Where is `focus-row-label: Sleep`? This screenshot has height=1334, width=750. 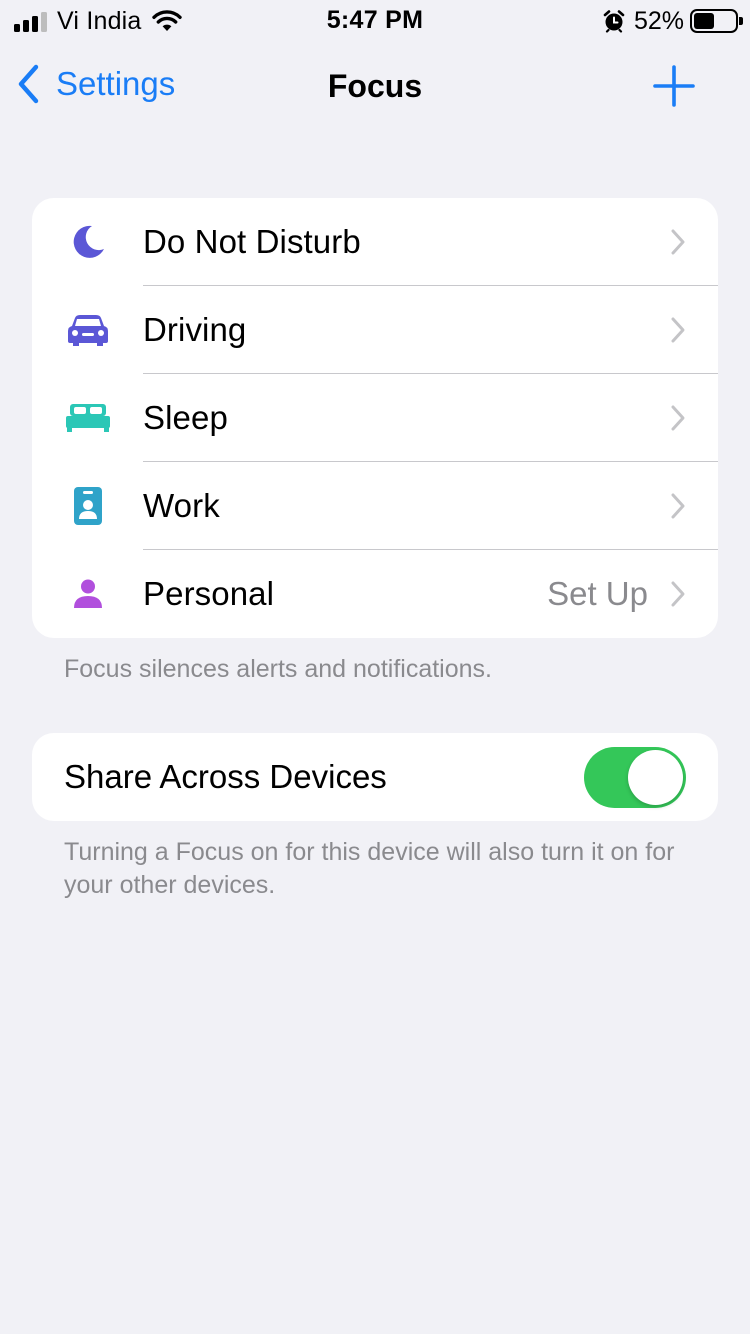 focus-row-label: Sleep is located at coordinates (185, 417).